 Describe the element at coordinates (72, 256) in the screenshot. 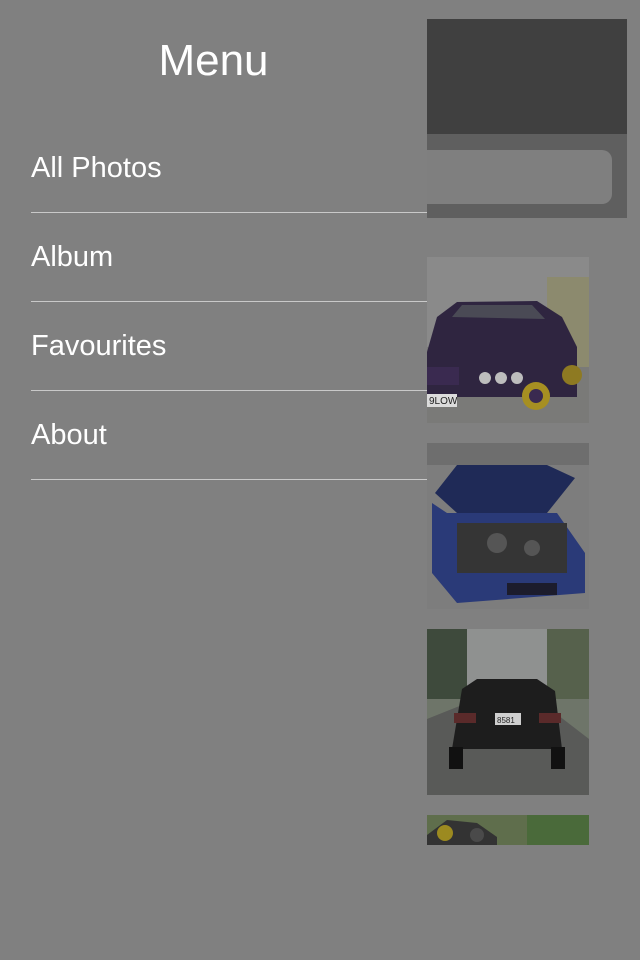

I see `menu-item-label: Album` at that location.